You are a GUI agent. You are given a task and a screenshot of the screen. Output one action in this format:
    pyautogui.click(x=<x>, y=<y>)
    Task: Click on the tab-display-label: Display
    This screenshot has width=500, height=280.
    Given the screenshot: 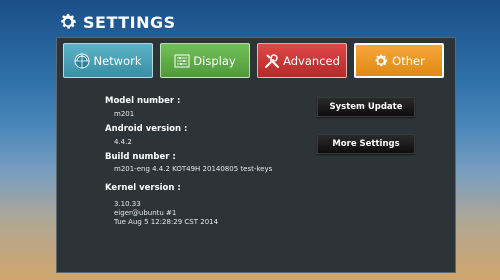 What is the action you would take?
    pyautogui.click(x=214, y=60)
    